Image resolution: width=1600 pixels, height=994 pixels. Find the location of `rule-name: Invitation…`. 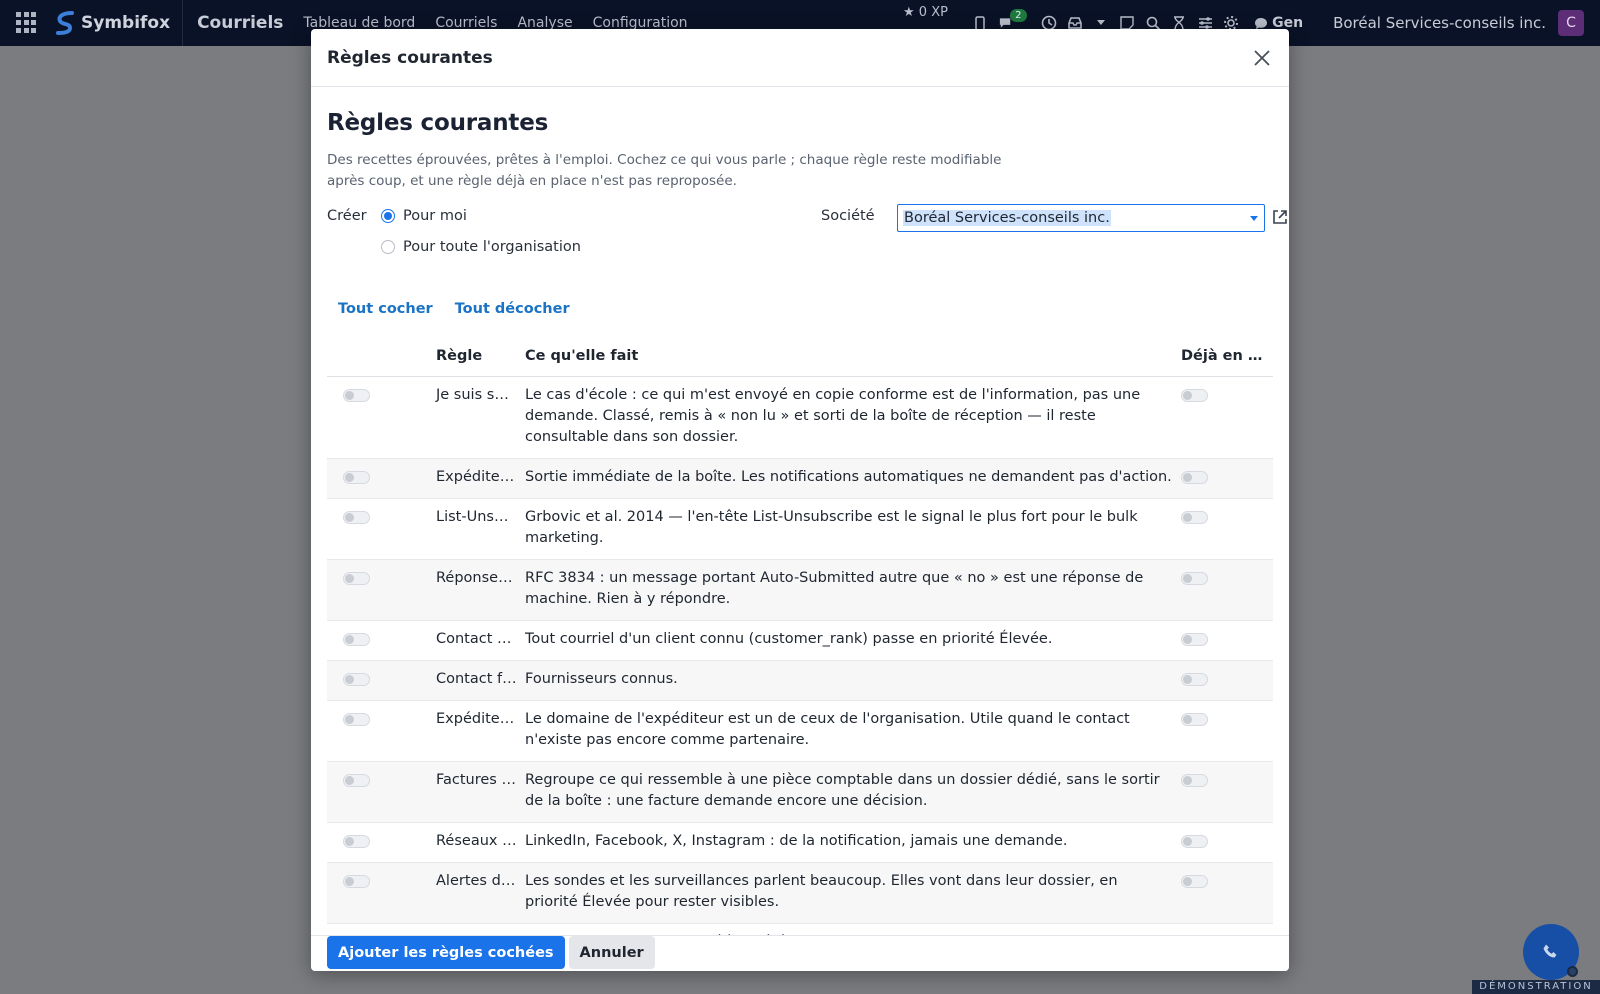

rule-name: Invitation… is located at coordinates (476, 929).